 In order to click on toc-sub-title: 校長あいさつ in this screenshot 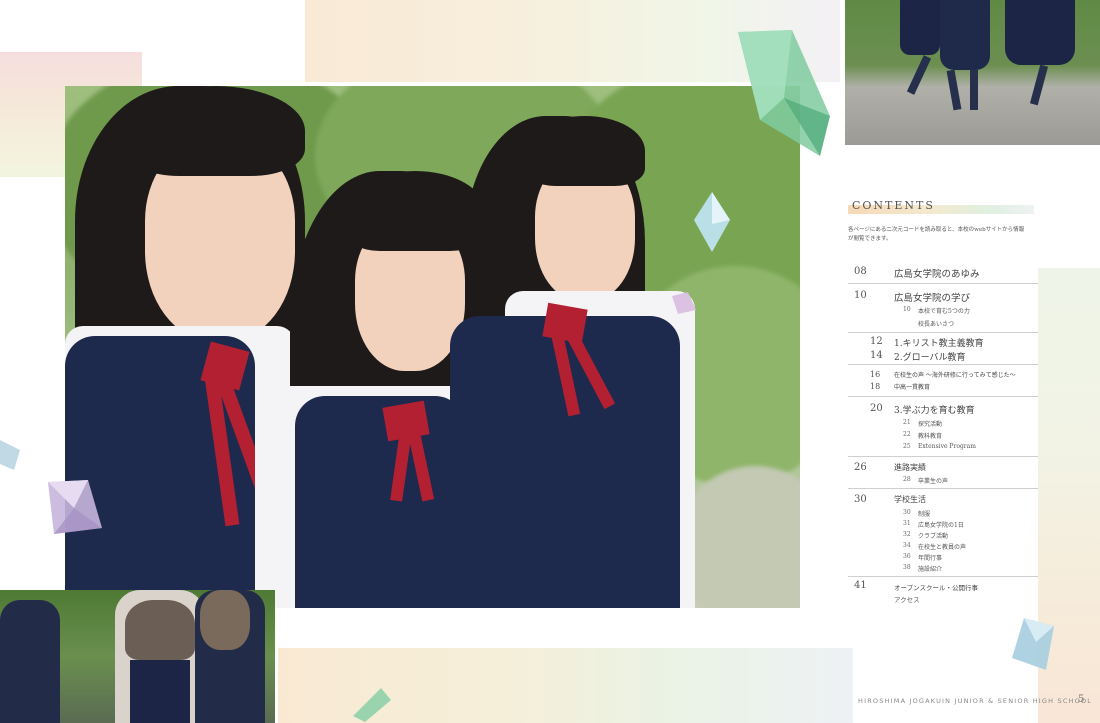, I will do `click(936, 324)`.